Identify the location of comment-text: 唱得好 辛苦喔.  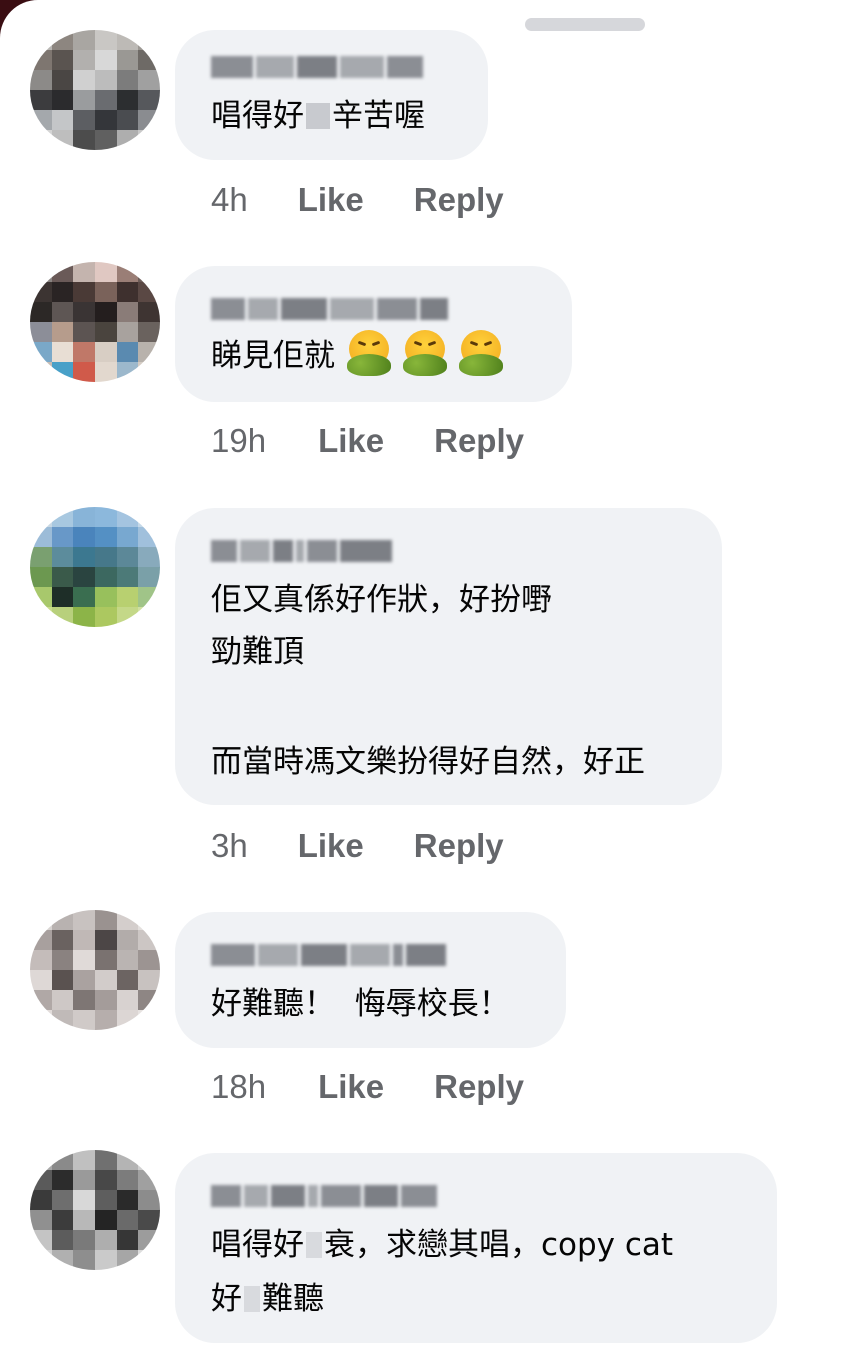
(318, 116).